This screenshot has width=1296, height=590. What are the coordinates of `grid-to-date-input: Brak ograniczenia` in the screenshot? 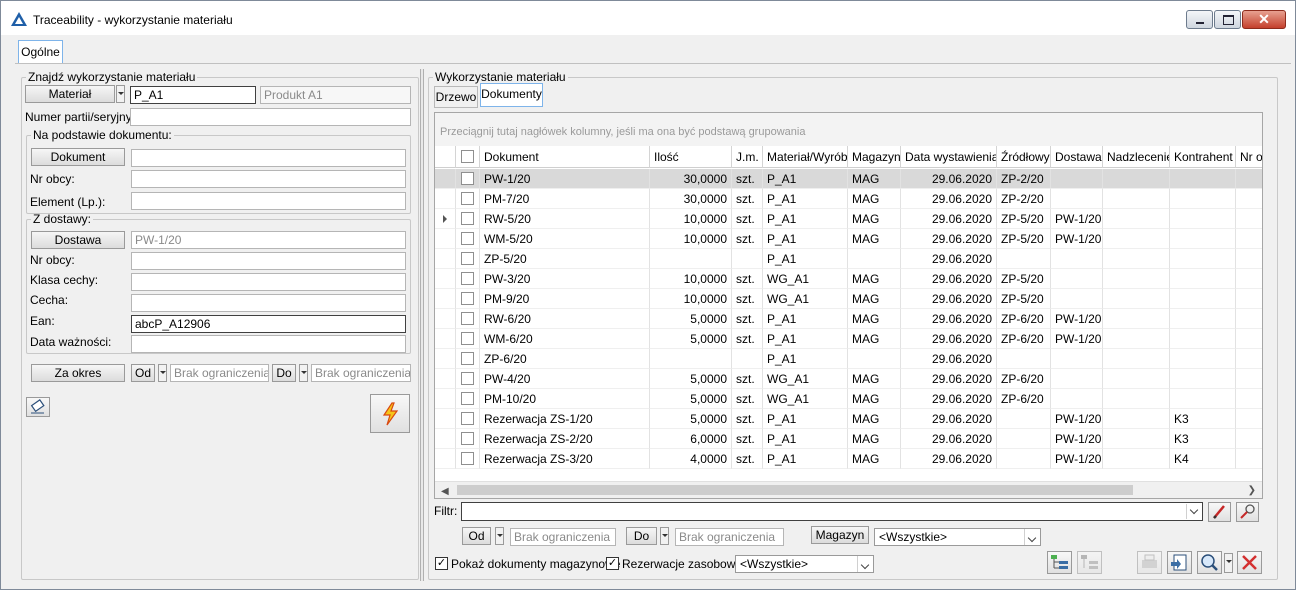 It's located at (729, 537).